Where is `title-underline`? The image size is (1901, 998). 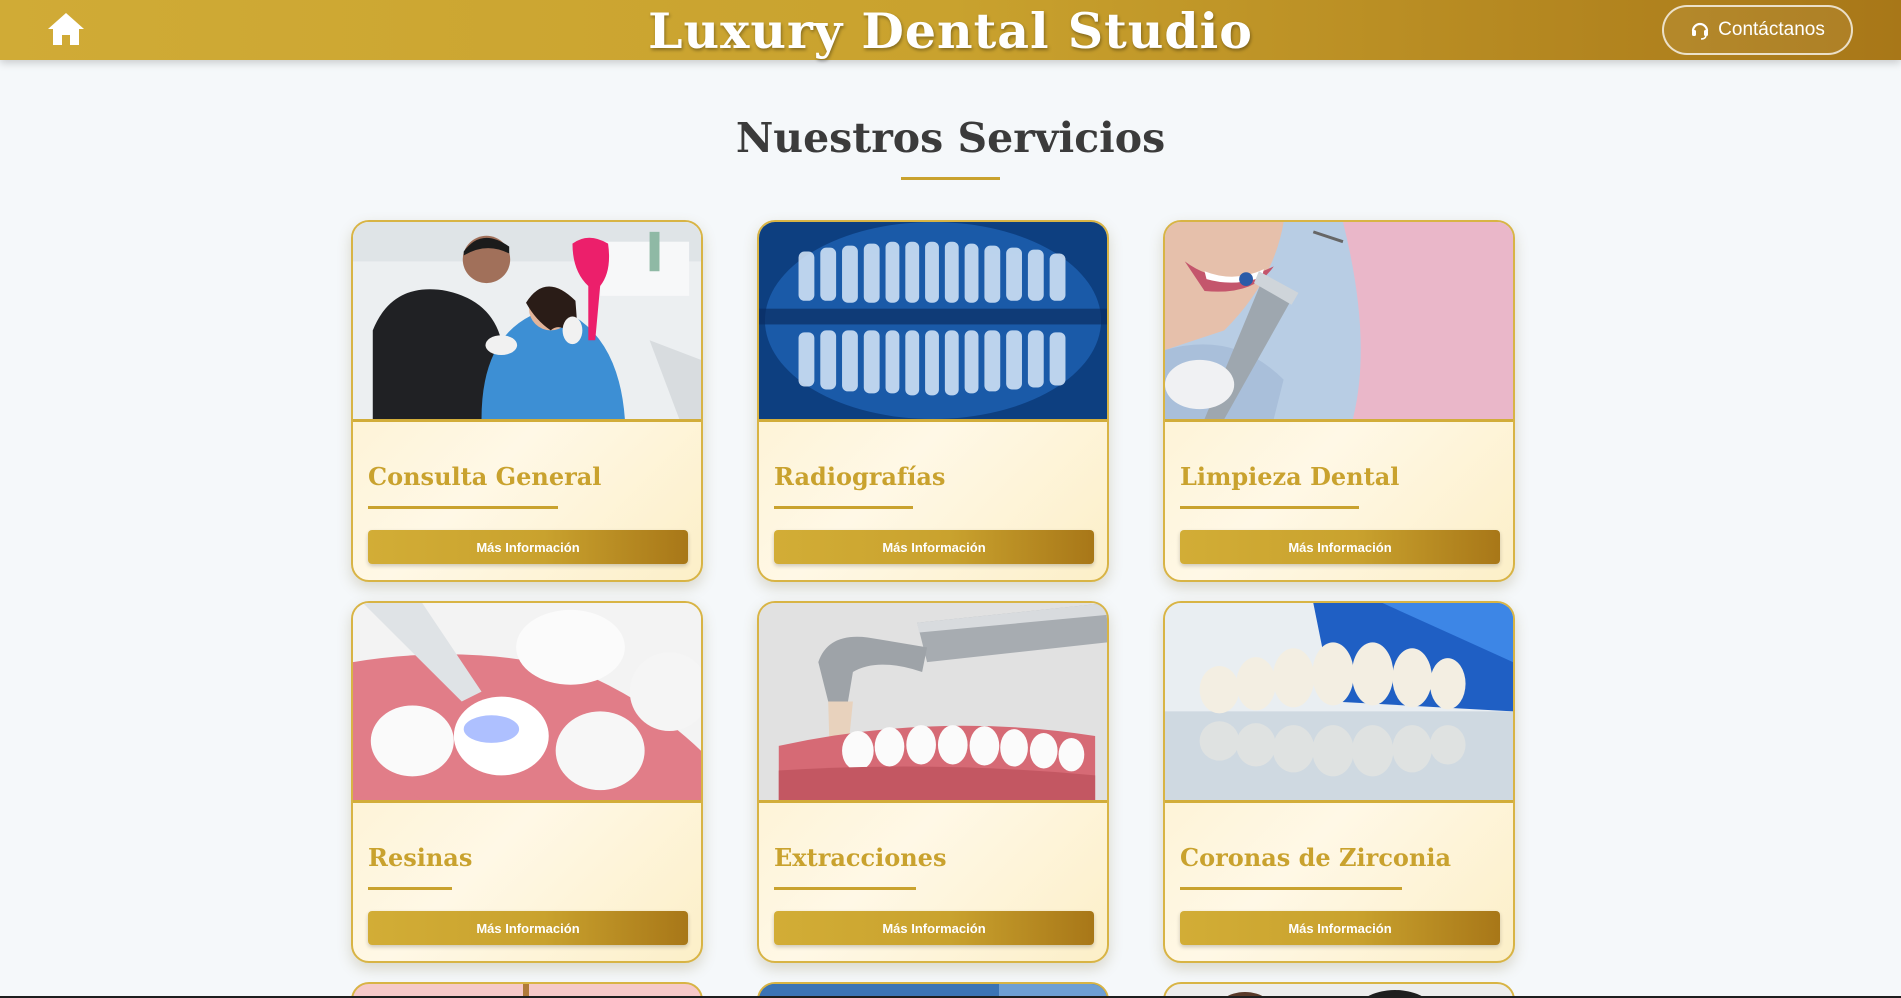 title-underline is located at coordinates (950, 178).